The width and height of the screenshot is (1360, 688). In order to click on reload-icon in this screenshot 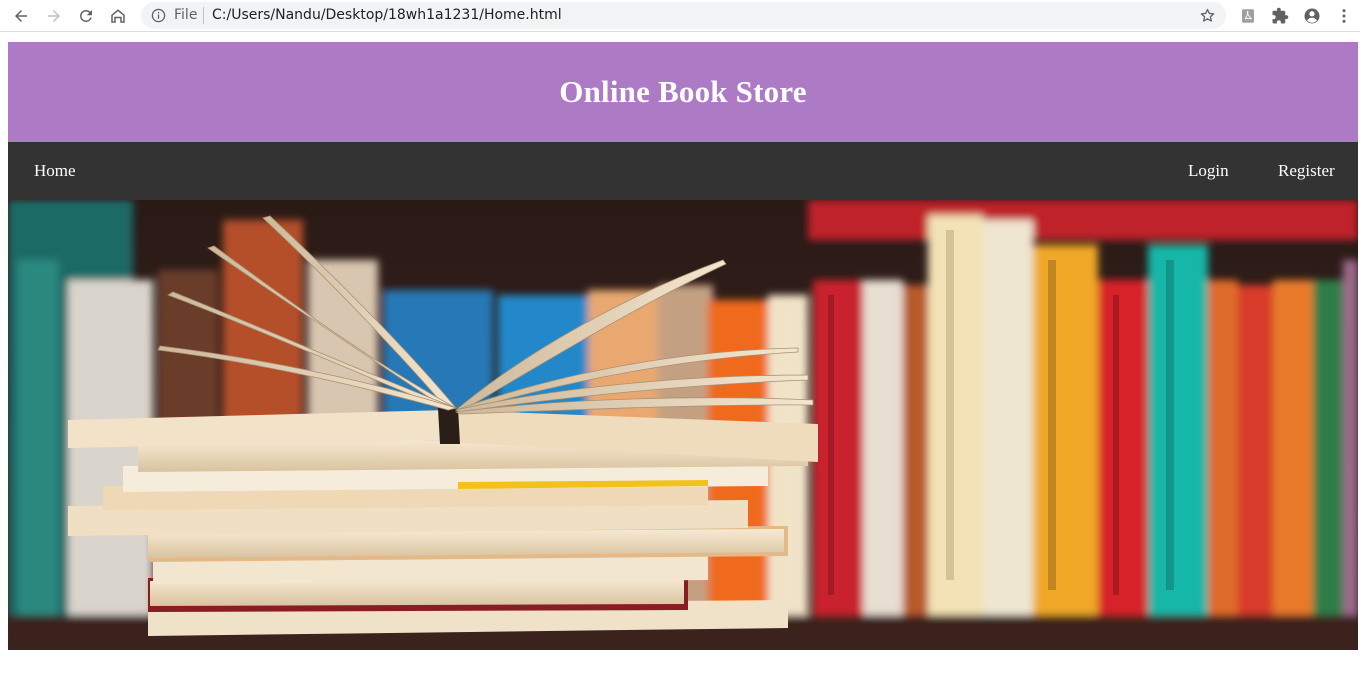, I will do `click(86, 16)`.